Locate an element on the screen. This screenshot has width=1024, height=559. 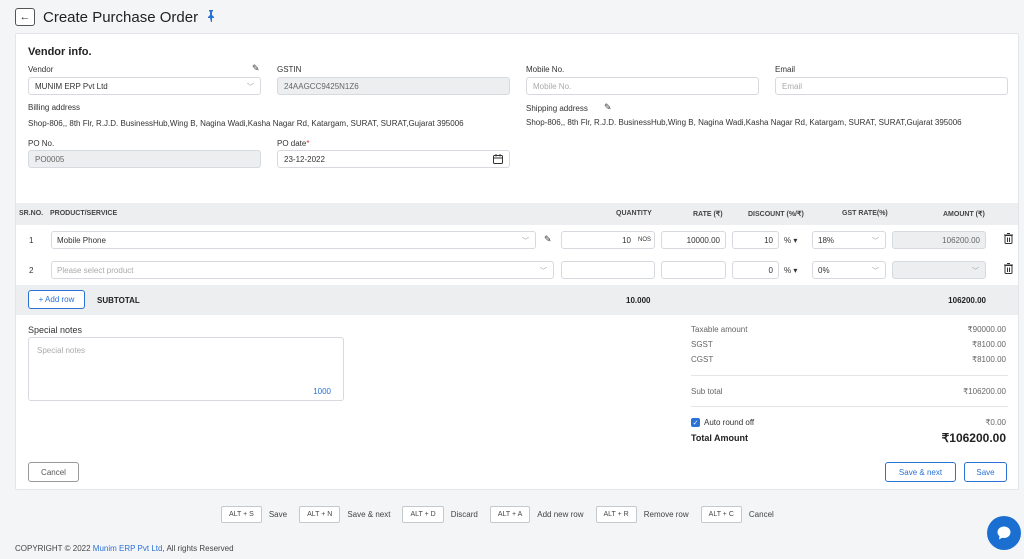
round-off-value: ₹0.00 is located at coordinates (995, 422).